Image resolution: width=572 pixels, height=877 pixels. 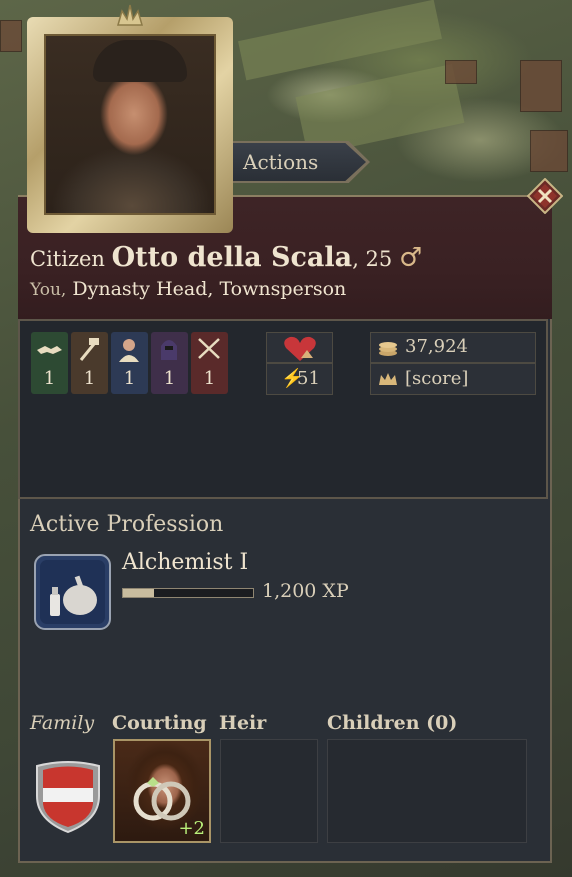 What do you see at coordinates (243, 723) in the screenshot?
I see `heir-label: Heir` at bounding box center [243, 723].